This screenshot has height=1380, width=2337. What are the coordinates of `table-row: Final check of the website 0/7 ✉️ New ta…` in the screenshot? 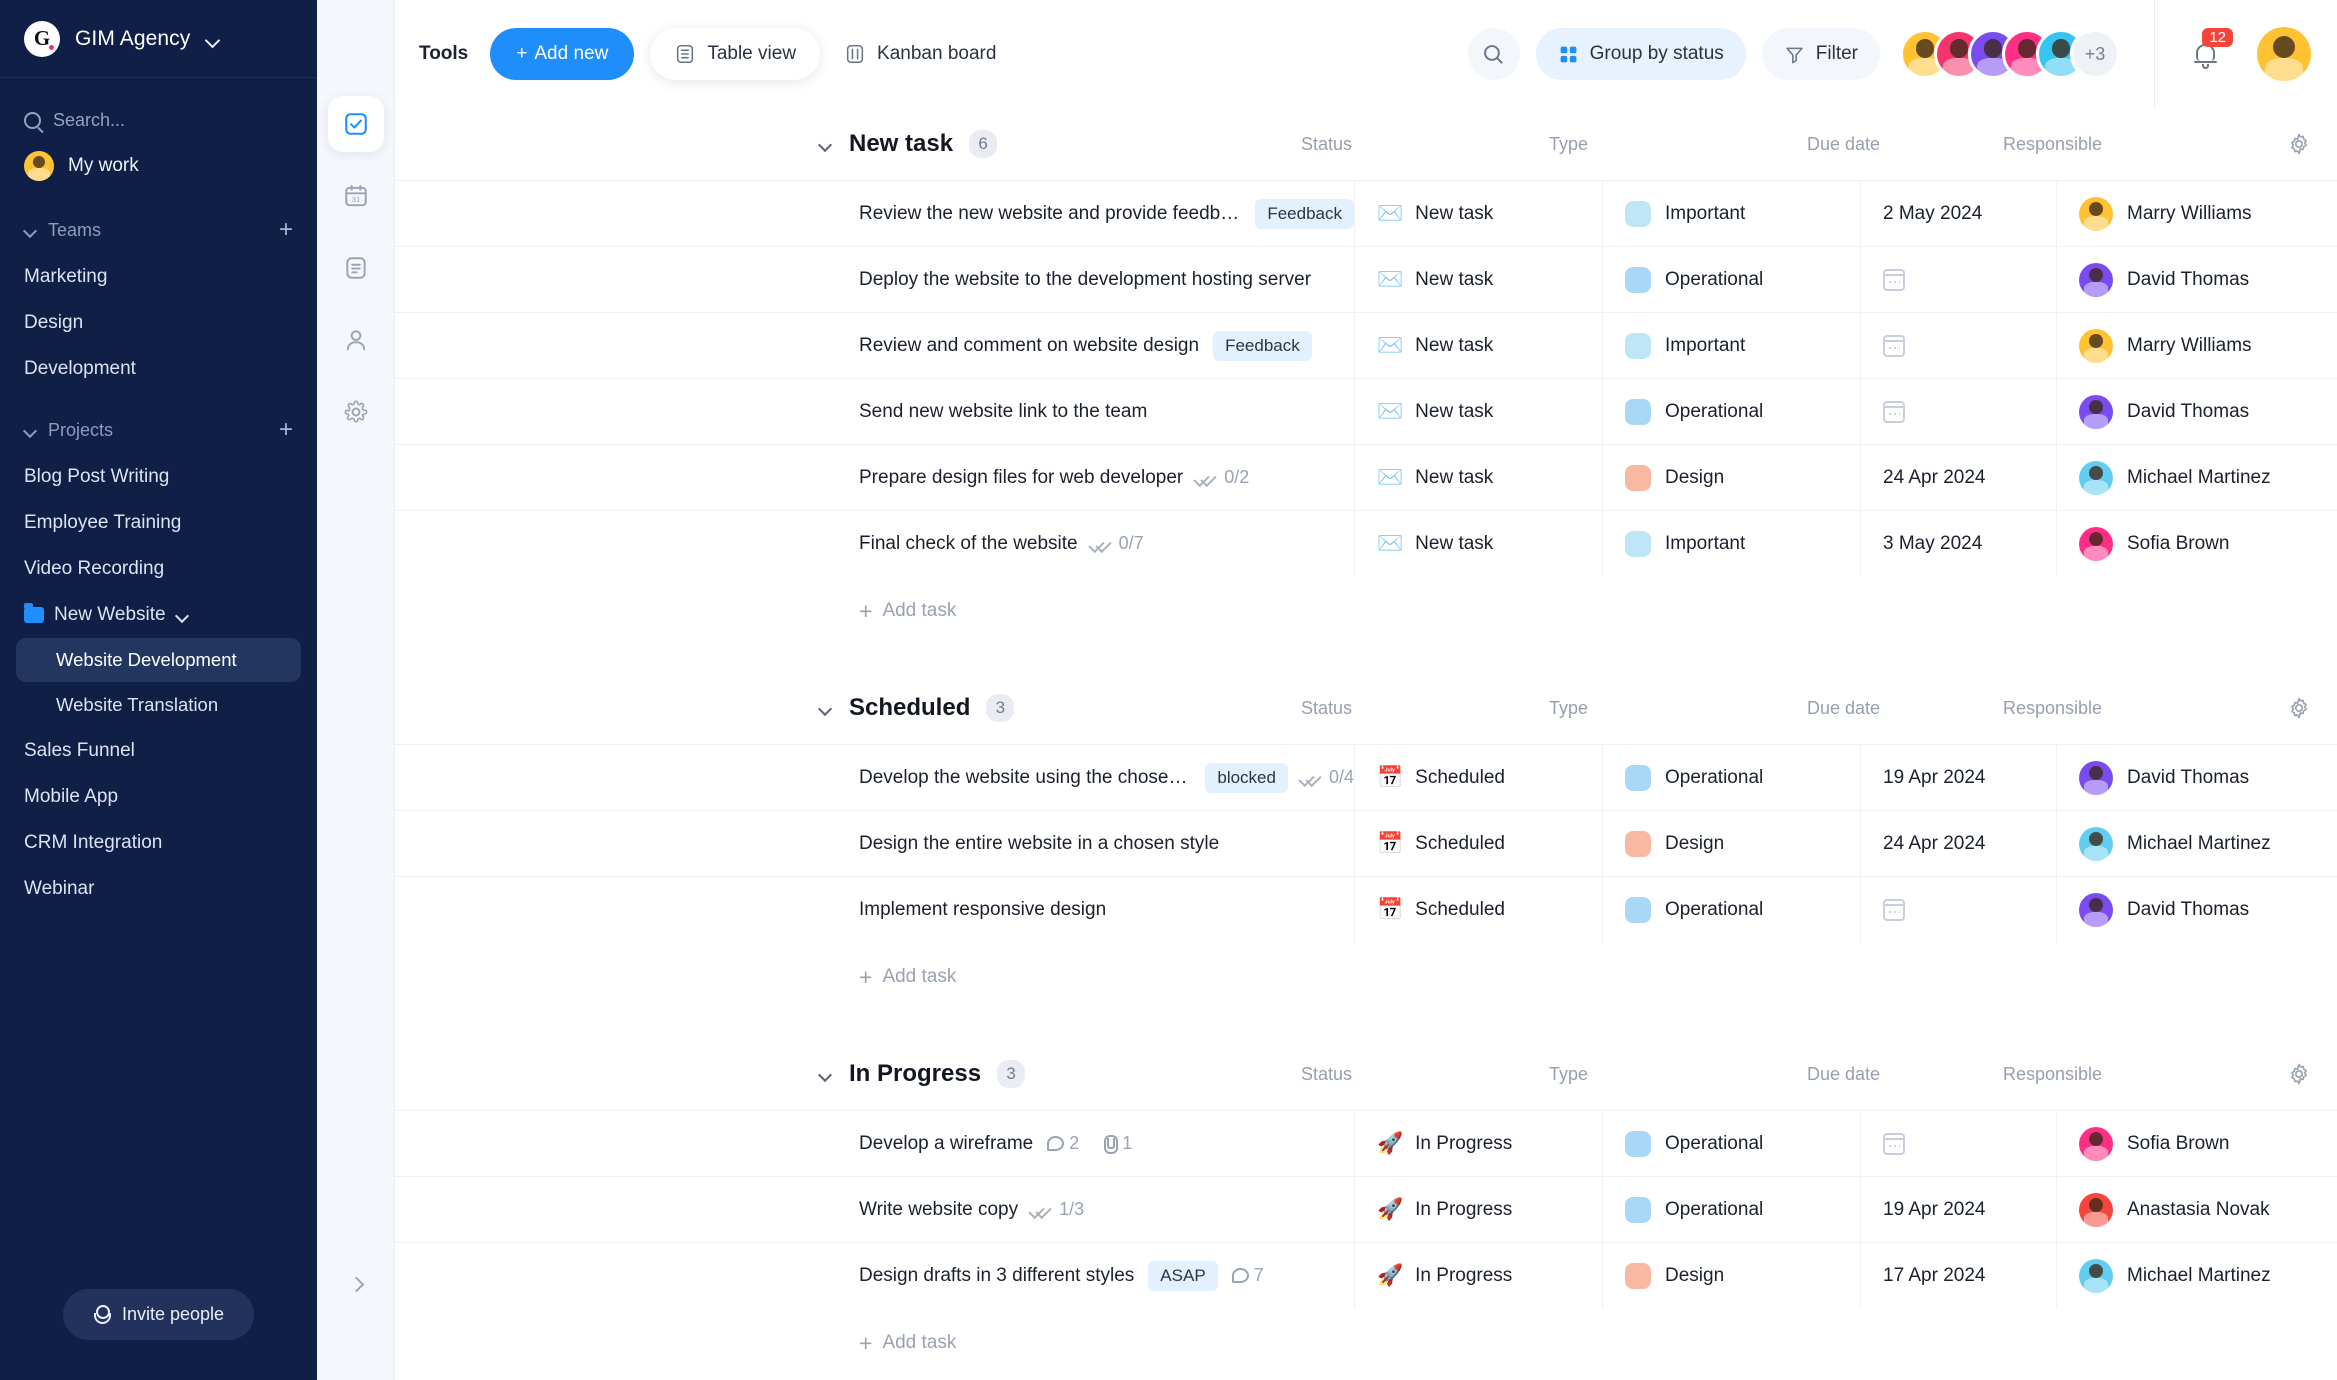 It's located at (1366, 543).